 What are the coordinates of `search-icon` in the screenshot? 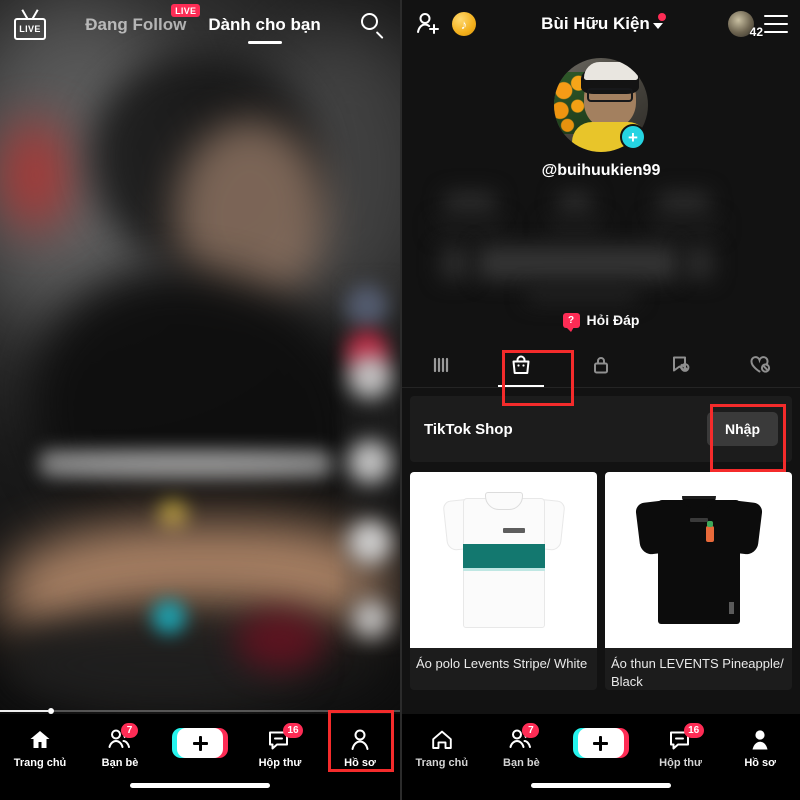 It's located at (373, 25).